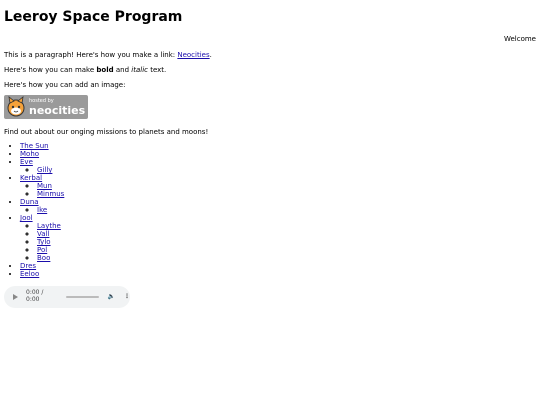 This screenshot has width=540, height=405. I want to click on badge-small-text: hosted by, so click(41, 100).